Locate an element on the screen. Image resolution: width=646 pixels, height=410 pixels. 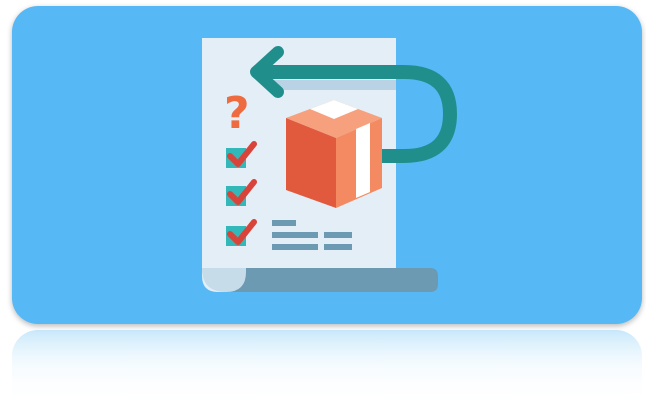
package-box-icon is located at coordinates (334, 154).